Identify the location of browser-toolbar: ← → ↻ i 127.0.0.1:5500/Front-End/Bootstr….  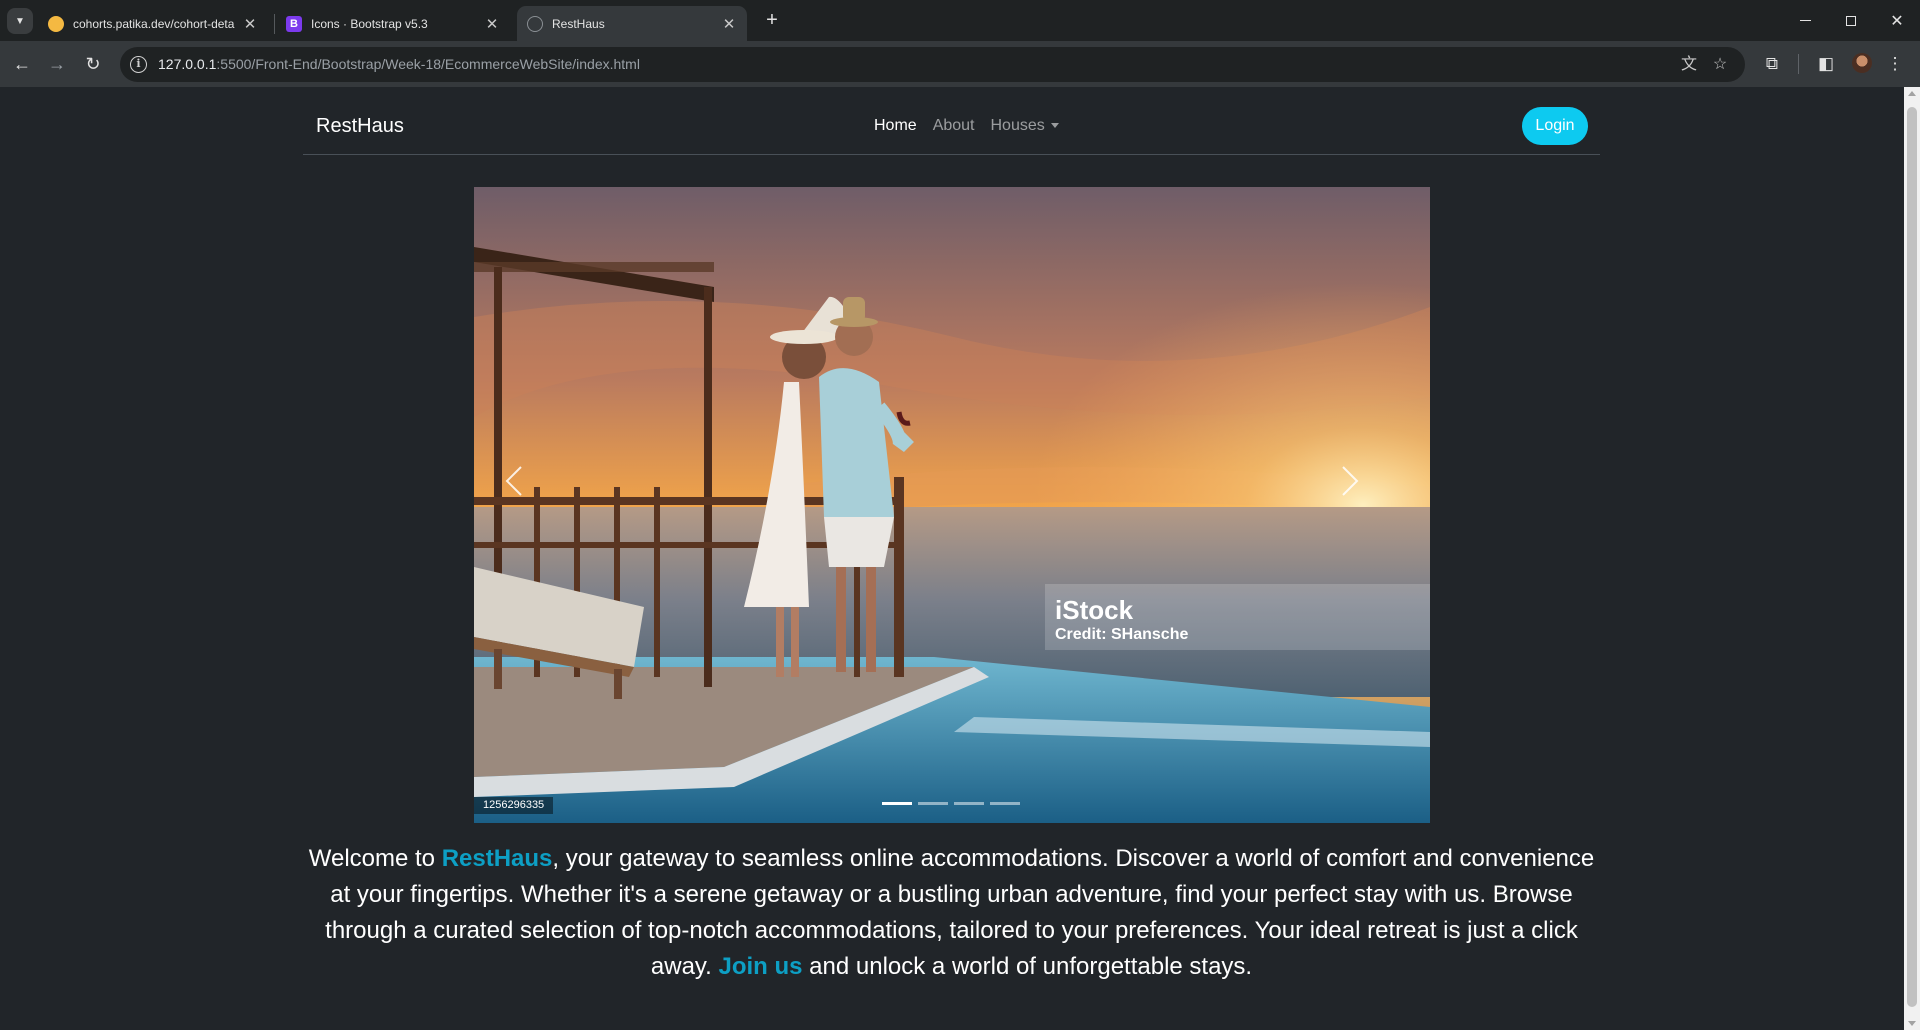
(960, 64).